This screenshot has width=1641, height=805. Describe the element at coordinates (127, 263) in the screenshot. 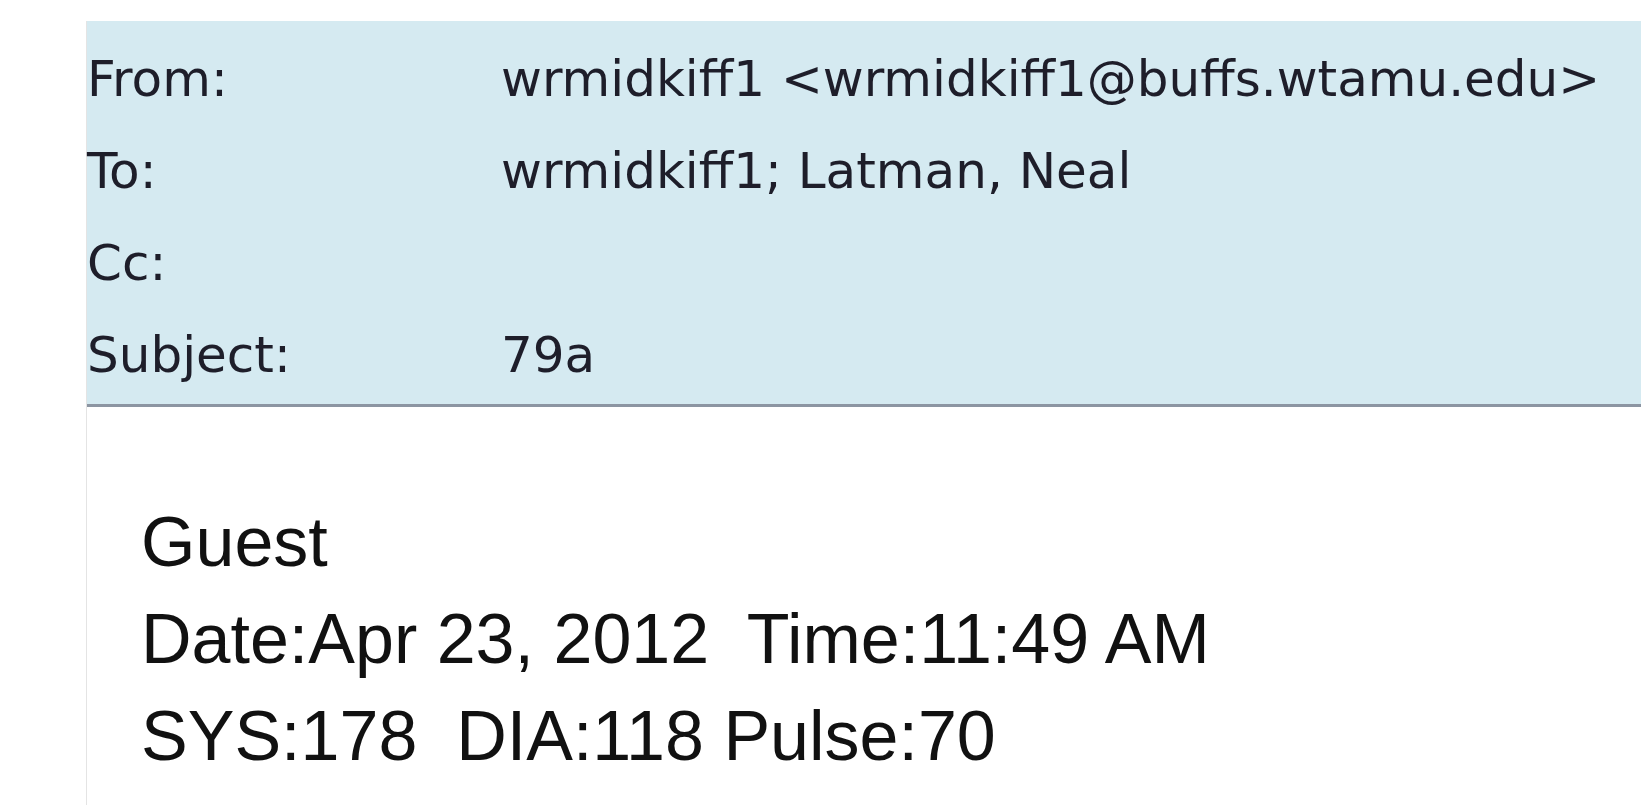

I see `field-label: Cc:` at that location.